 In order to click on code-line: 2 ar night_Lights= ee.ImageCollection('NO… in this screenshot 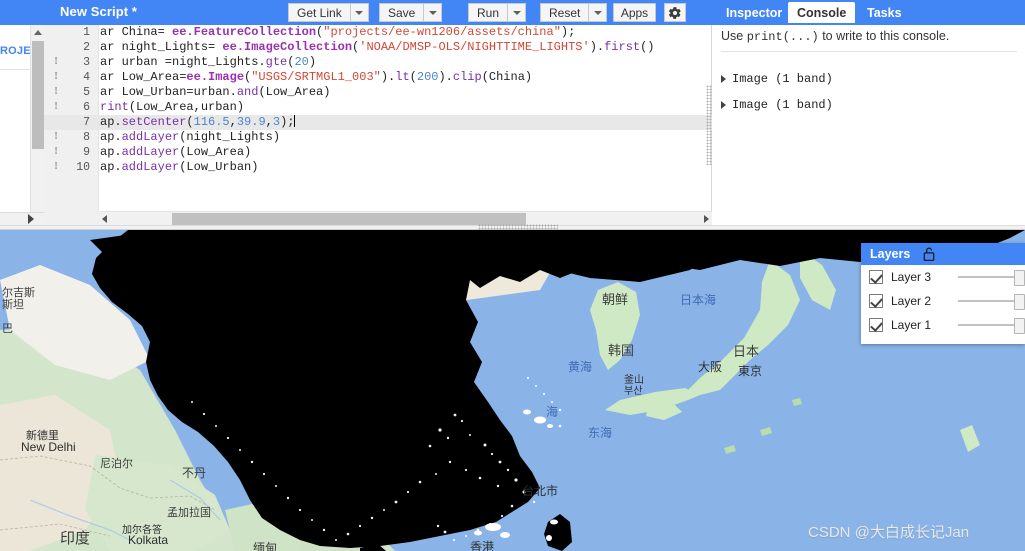, I will do `click(378, 47)`.